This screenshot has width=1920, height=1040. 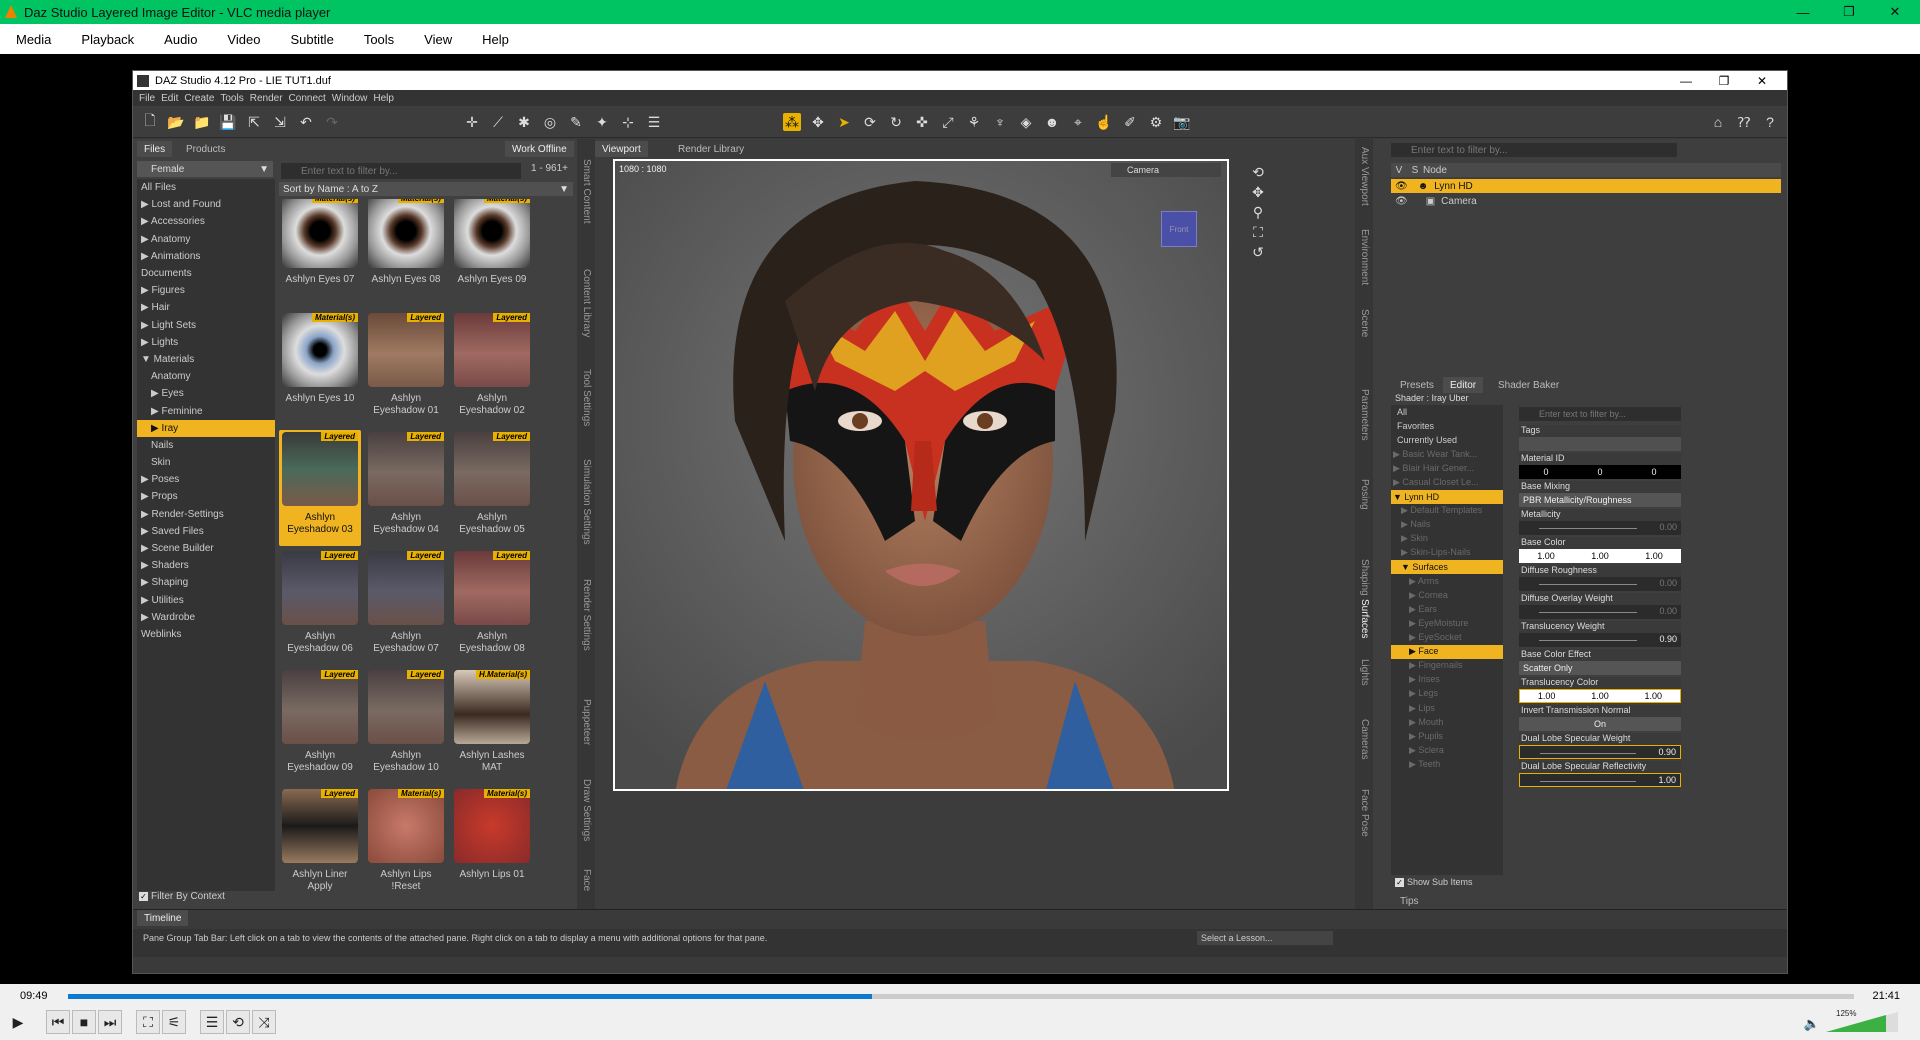 What do you see at coordinates (306, 122) in the screenshot?
I see `undo-icon: ↶` at bounding box center [306, 122].